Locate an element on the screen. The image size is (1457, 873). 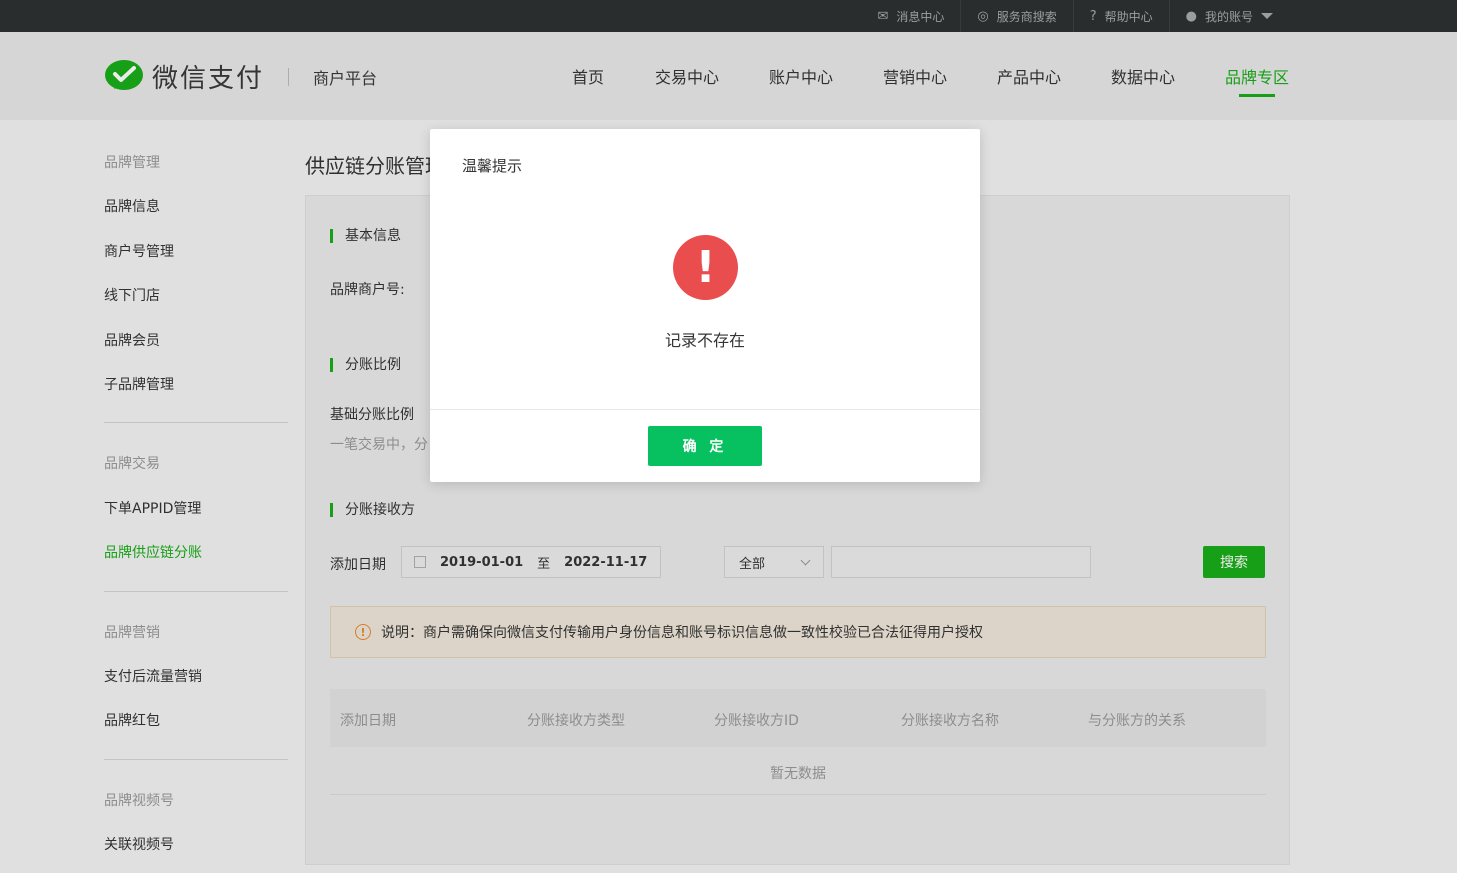
dialog-divider is located at coordinates (705, 409).